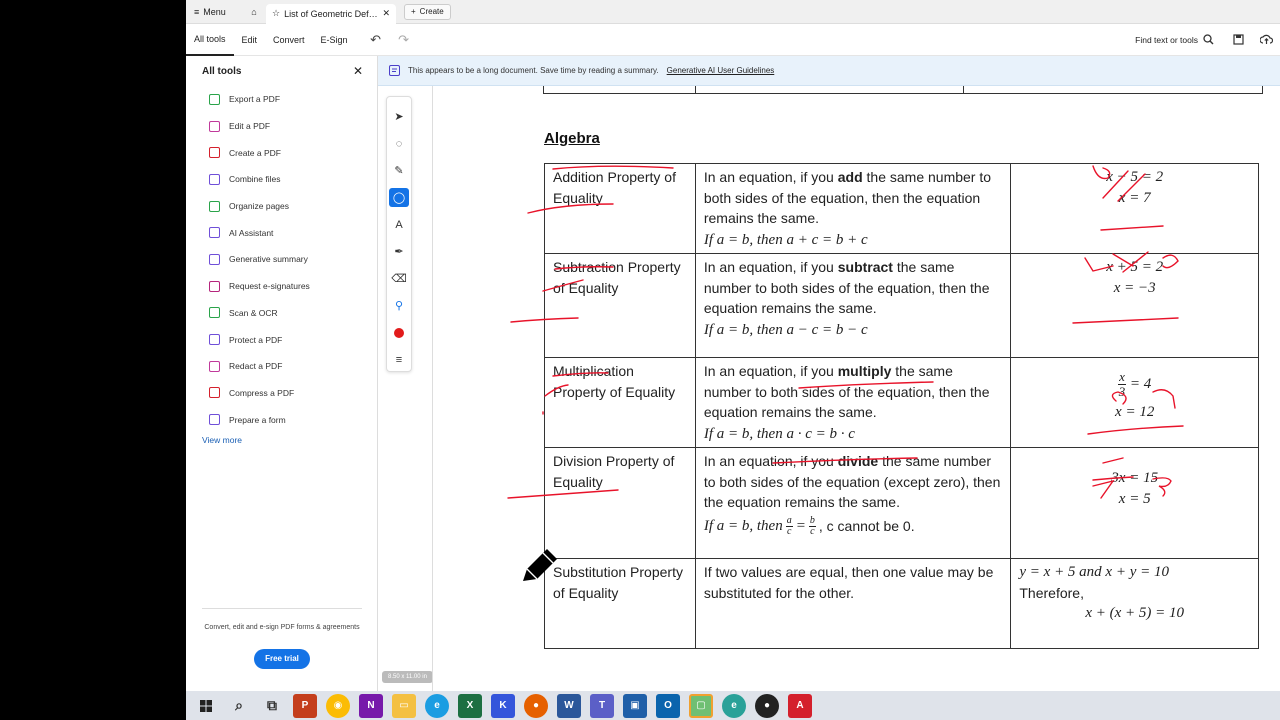 The image size is (1280, 720). Describe the element at coordinates (399, 359) in the screenshot. I see `stroke-width-icon: ≡` at that location.